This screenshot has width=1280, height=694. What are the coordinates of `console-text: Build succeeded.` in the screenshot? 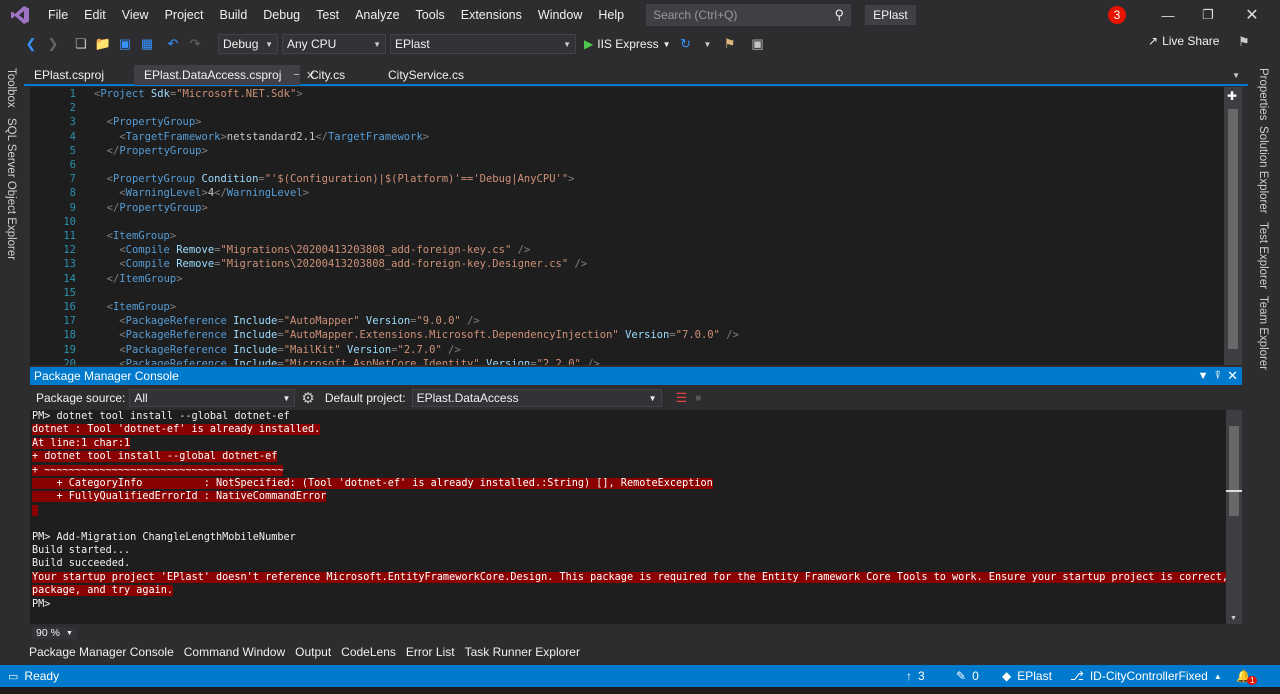 It's located at (81, 564).